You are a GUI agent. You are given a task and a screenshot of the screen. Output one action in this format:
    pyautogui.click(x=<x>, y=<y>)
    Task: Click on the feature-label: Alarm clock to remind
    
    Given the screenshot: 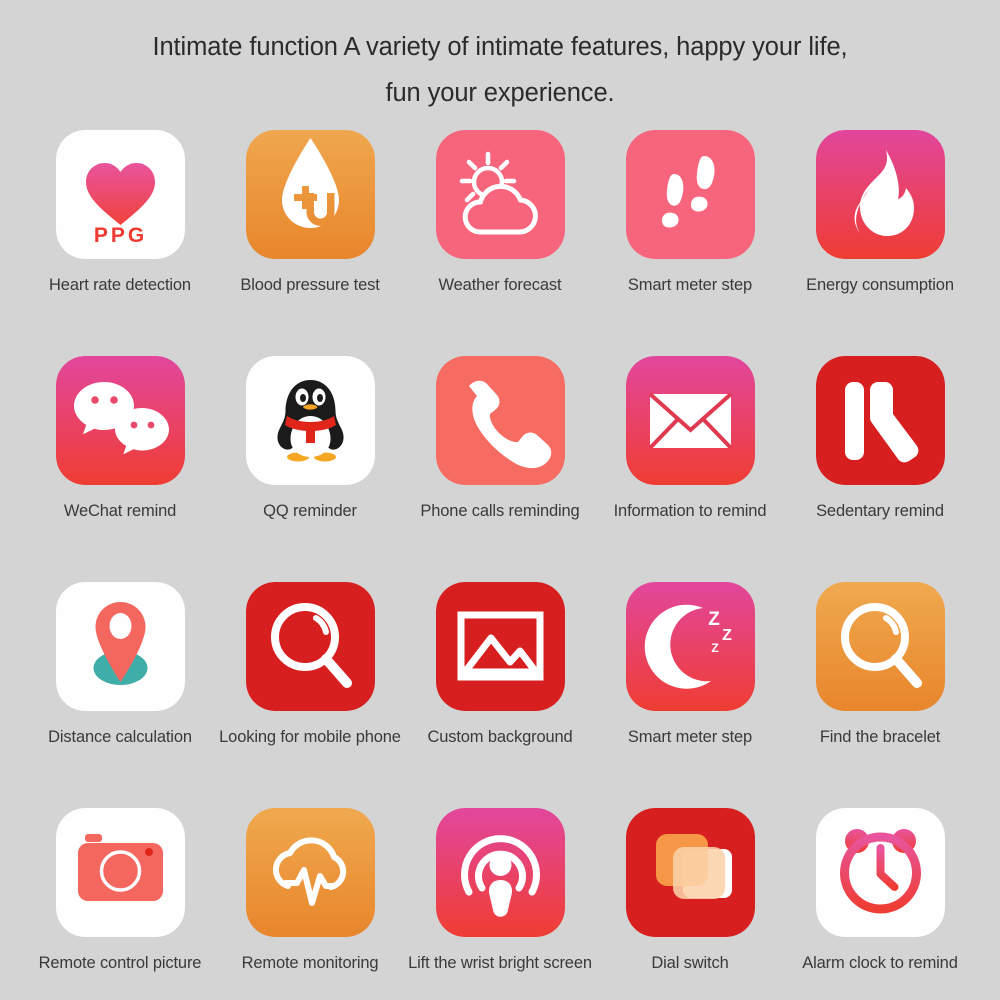 What is the action you would take?
    pyautogui.click(x=880, y=963)
    